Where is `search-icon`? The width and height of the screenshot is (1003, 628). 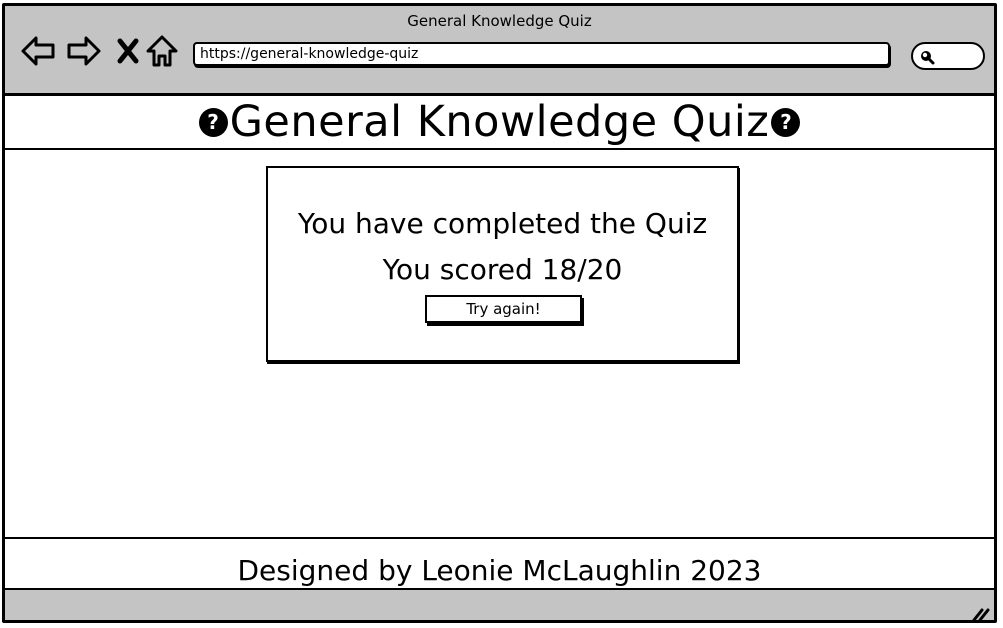 search-icon is located at coordinates (928, 58).